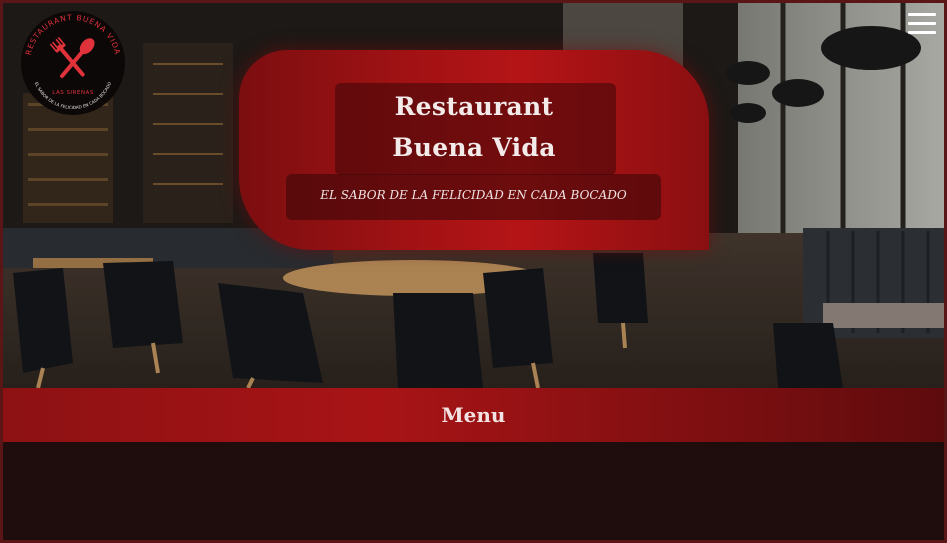  I want to click on tagline-box: EL SABOR DE LA FELICIDAD EN CADA BOCADO, so click(473, 197).